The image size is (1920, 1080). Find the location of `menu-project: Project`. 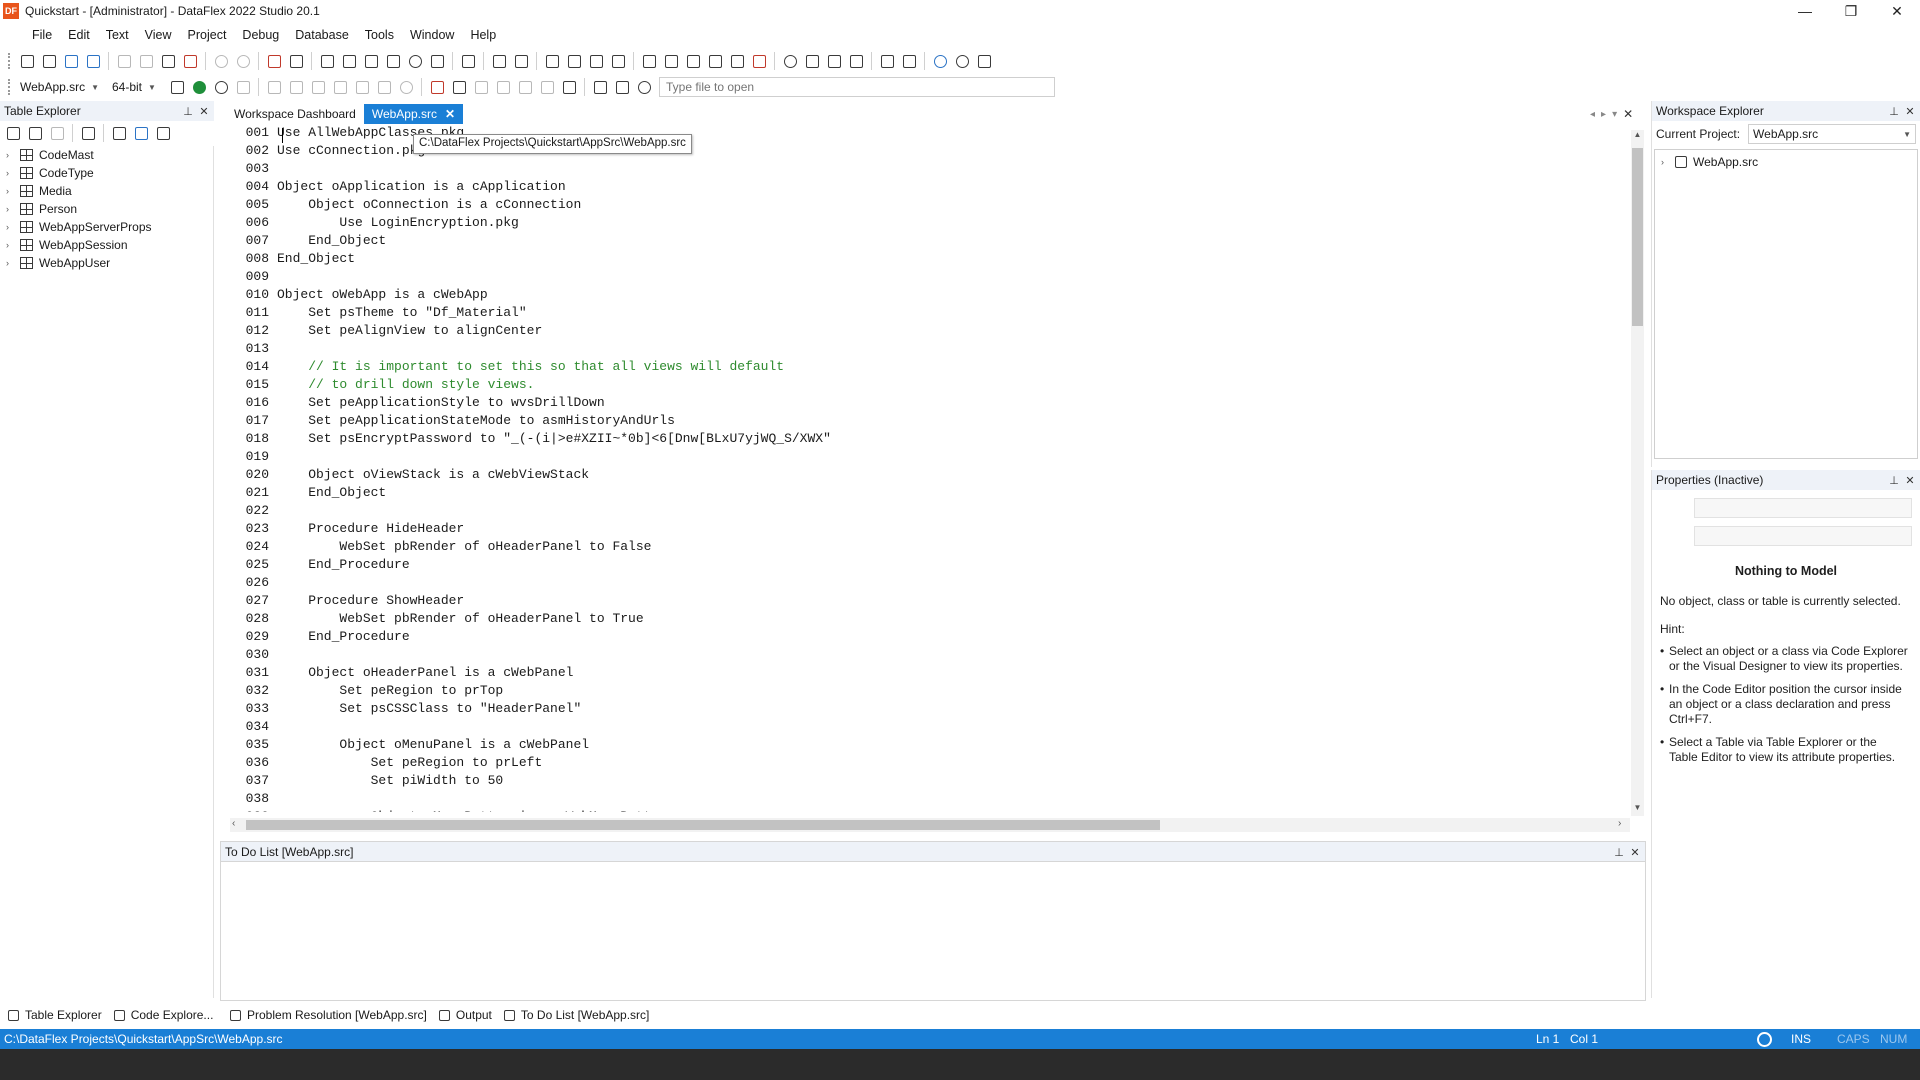

menu-project: Project is located at coordinates (207, 35).